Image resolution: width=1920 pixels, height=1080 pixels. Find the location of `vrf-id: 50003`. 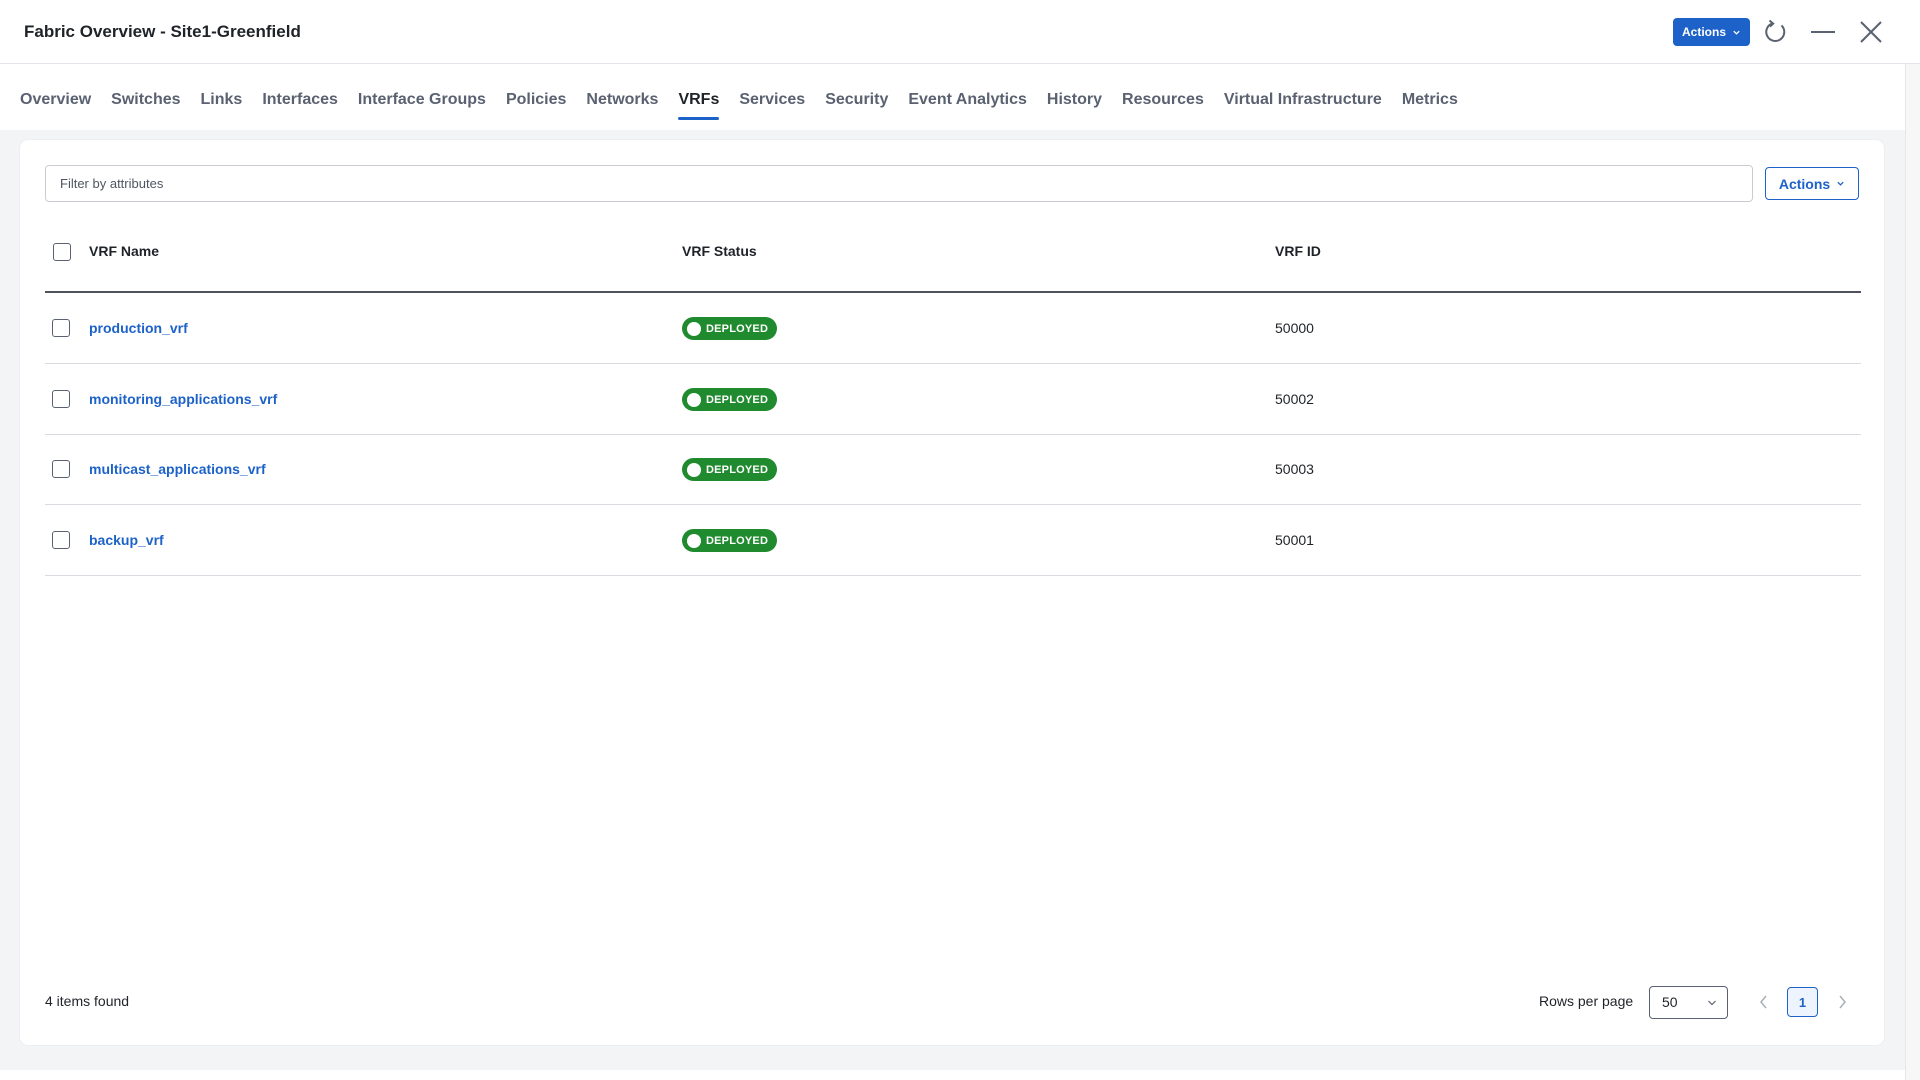

vrf-id: 50003 is located at coordinates (1294, 469).